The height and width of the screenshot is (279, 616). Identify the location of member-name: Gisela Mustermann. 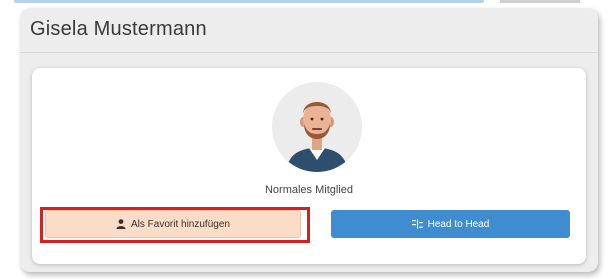
(118, 29).